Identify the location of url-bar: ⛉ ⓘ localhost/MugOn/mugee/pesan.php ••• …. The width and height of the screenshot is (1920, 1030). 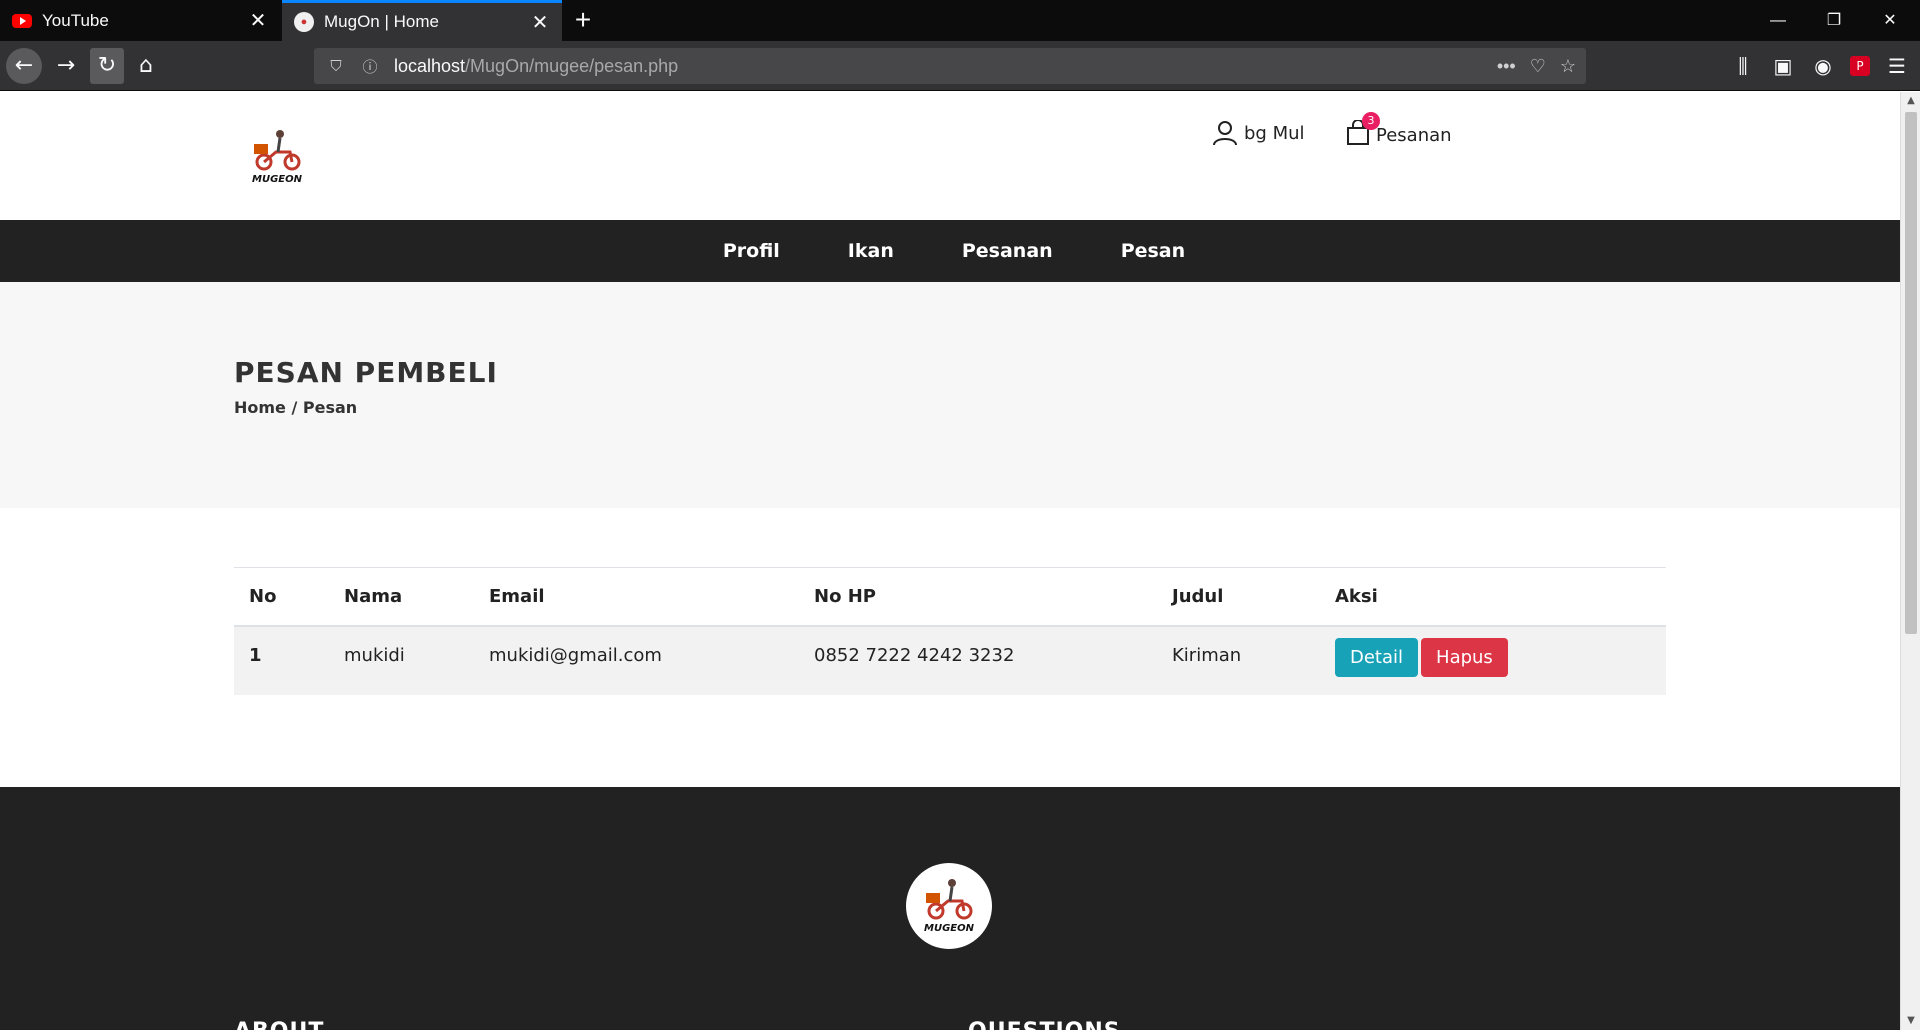
(950, 66).